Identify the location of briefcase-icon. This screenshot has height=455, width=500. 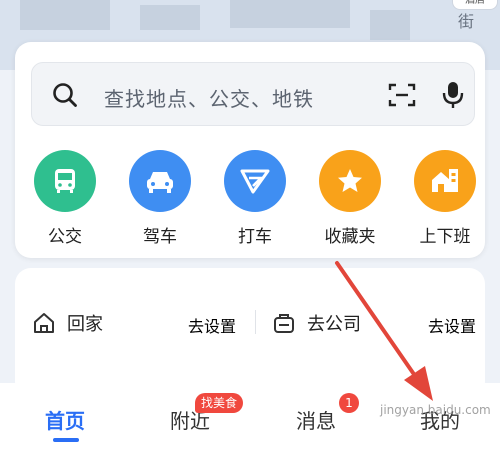
(284, 323).